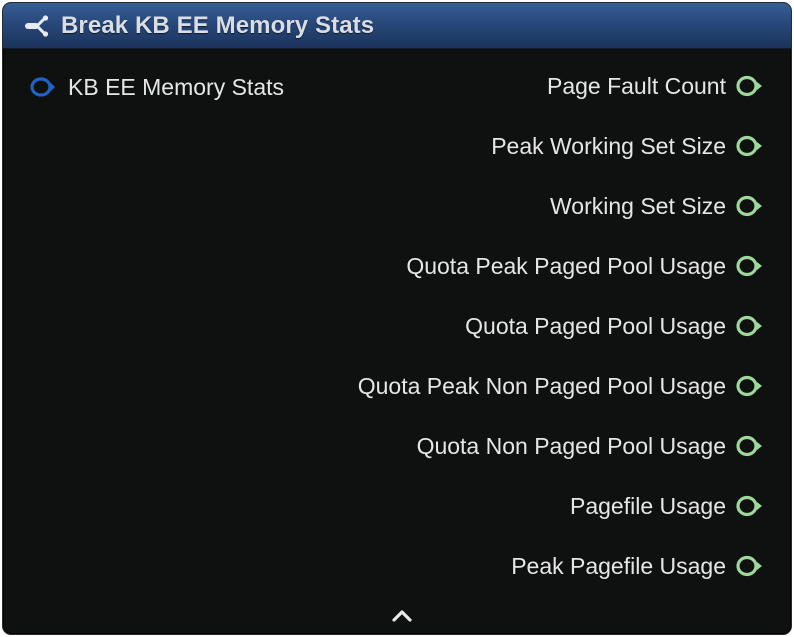 The width and height of the screenshot is (794, 637). Describe the element at coordinates (618, 566) in the screenshot. I see `output-pin-label: Peak Pagefile Usage` at that location.